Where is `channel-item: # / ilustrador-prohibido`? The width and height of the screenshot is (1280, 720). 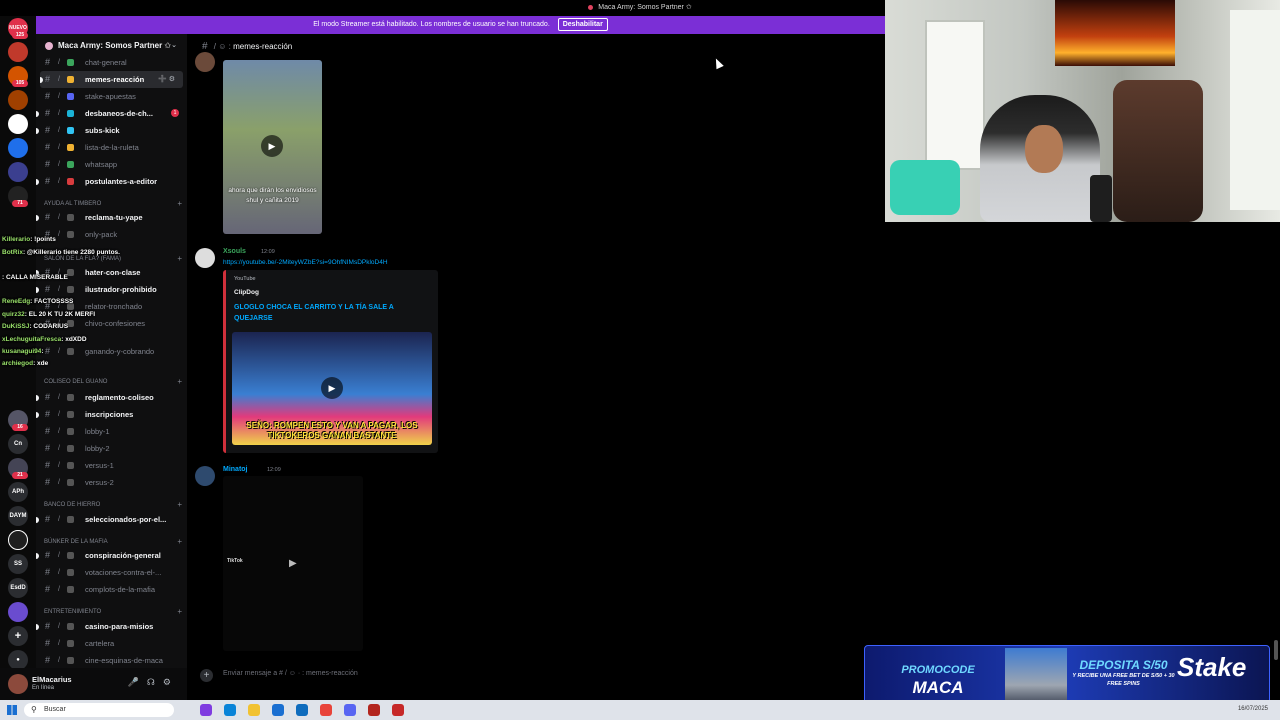
channel-item: # / ilustrador-prohibido is located at coordinates (111, 289).